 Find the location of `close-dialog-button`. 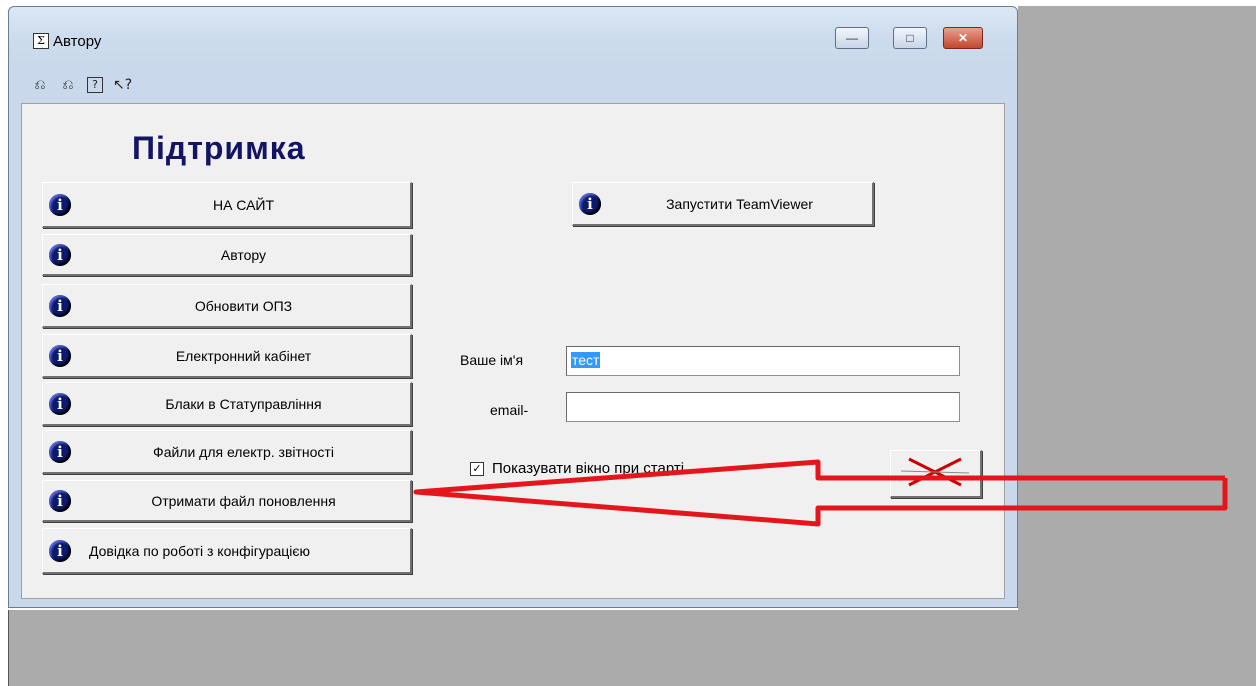

close-dialog-button is located at coordinates (936, 474).